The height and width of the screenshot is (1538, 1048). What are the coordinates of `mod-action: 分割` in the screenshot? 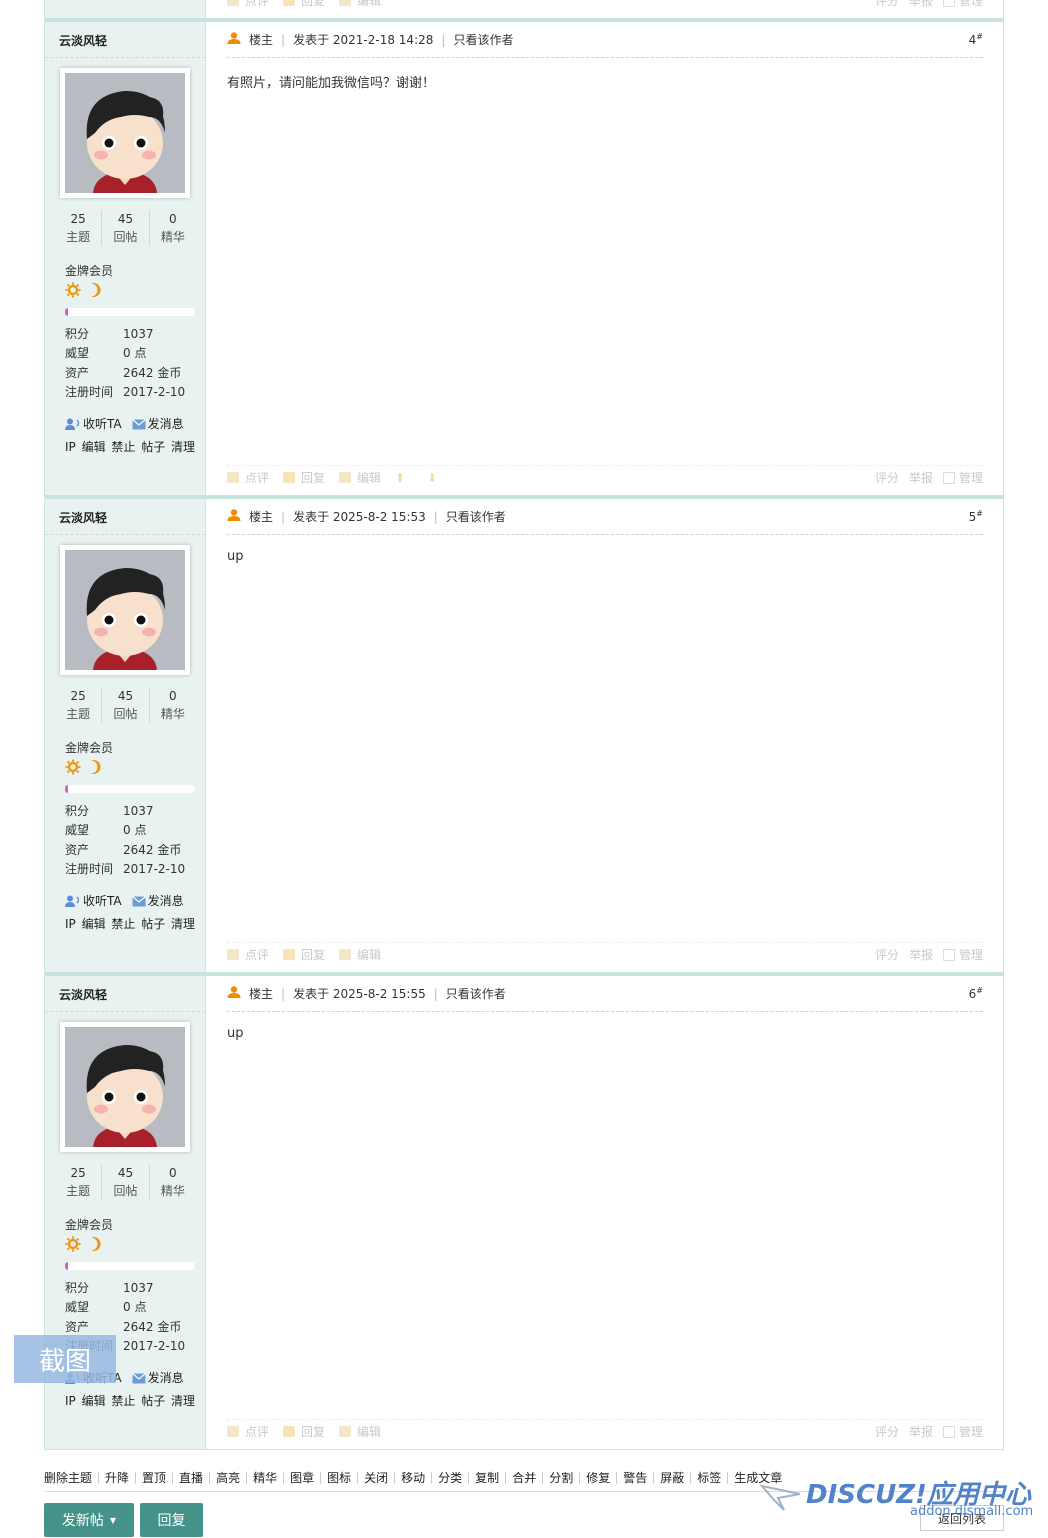 It's located at (562, 1477).